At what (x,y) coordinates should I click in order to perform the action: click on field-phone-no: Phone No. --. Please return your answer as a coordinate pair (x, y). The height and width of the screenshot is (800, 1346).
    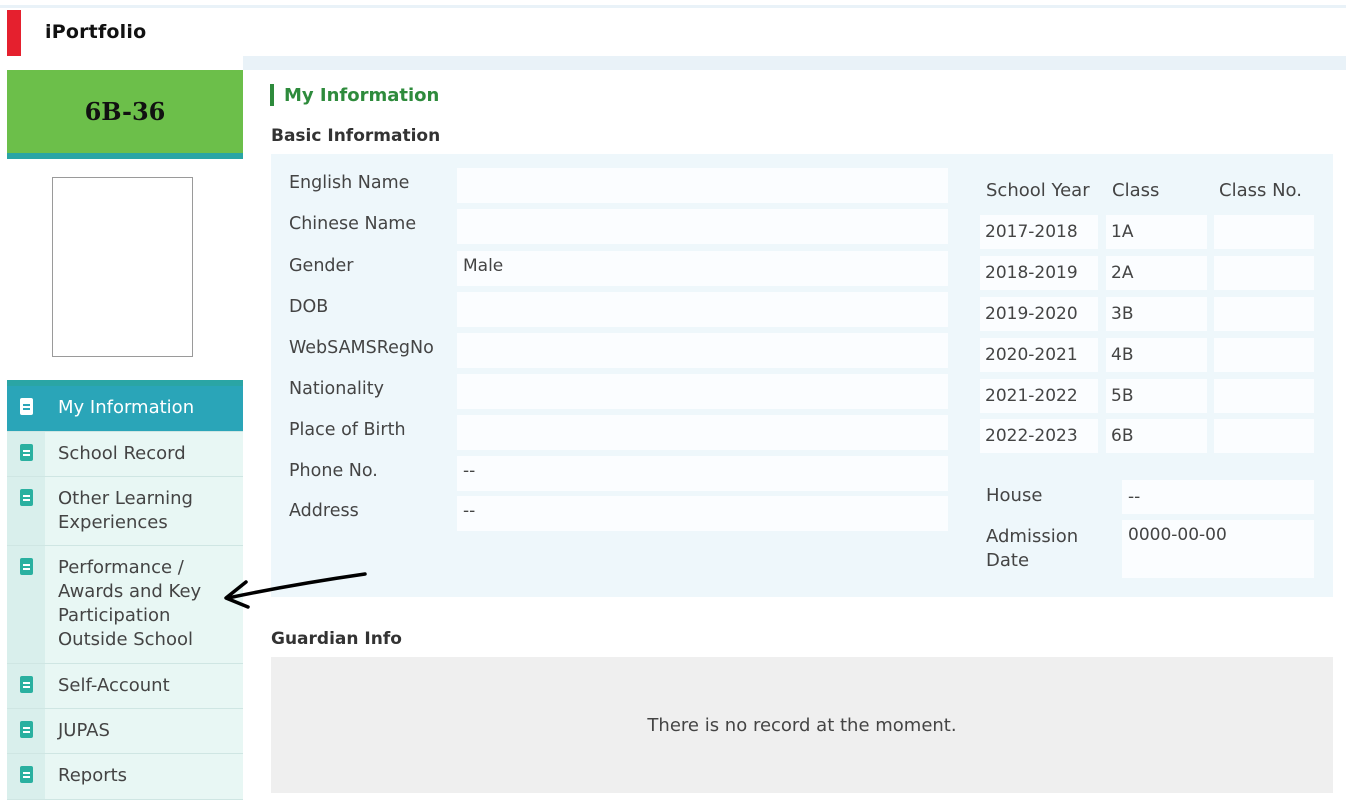
    Looking at the image, I should click on (619, 473).